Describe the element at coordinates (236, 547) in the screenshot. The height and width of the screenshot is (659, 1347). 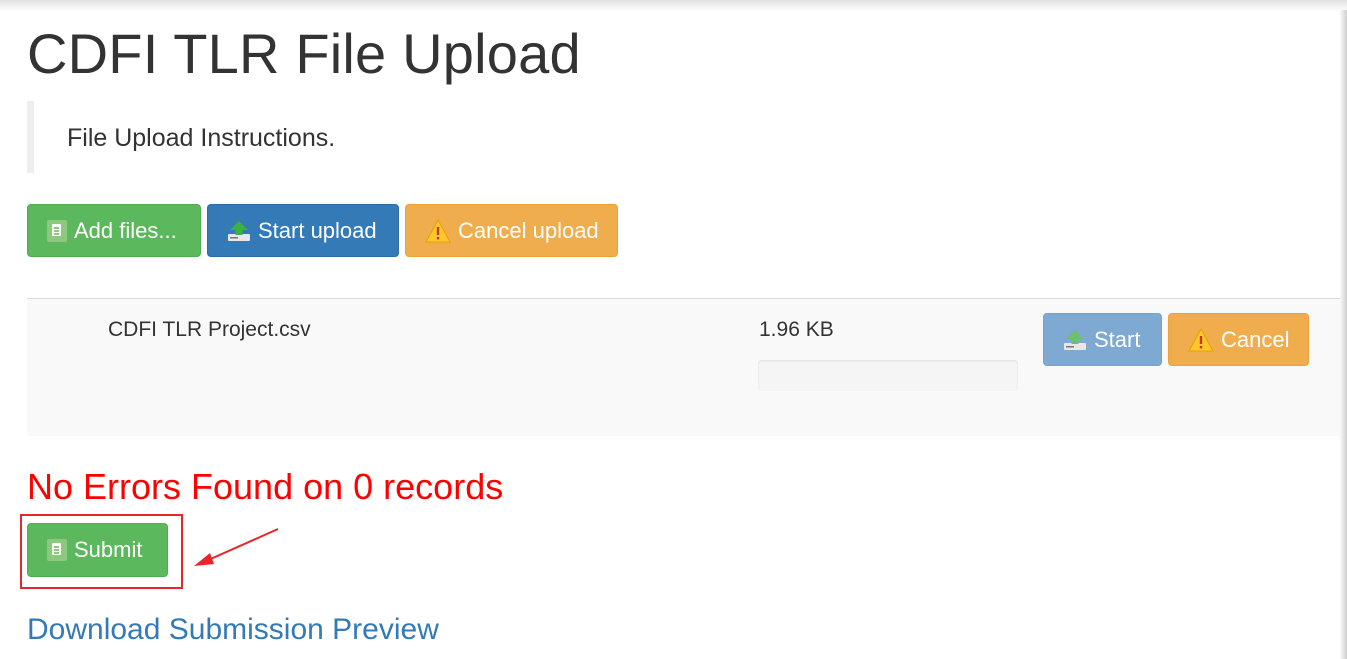
I see `annotation-arrow` at that location.